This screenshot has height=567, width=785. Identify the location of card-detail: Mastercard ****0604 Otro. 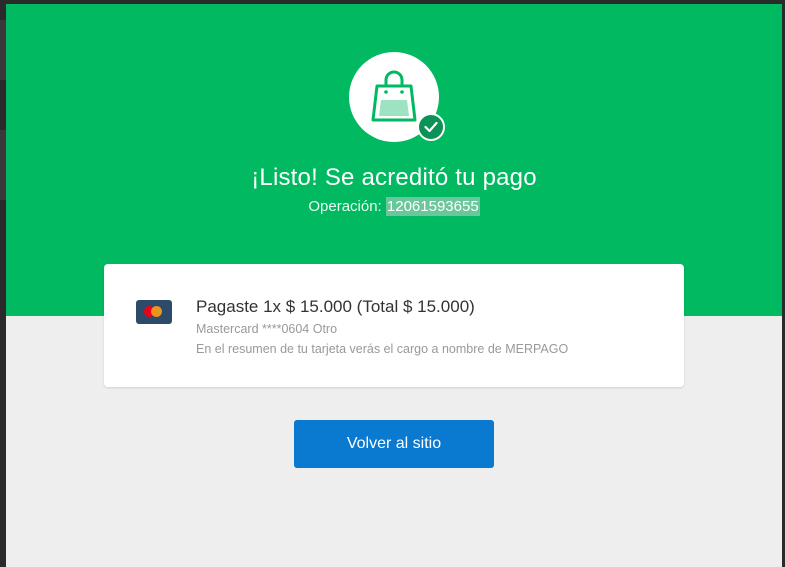
(267, 329).